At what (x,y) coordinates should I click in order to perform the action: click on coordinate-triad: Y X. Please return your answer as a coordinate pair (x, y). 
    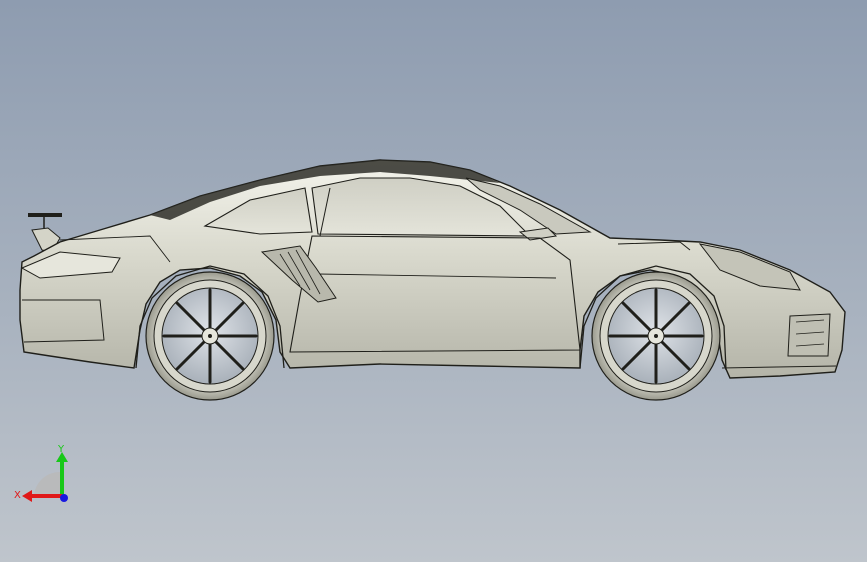
    Looking at the image, I should click on (41, 473).